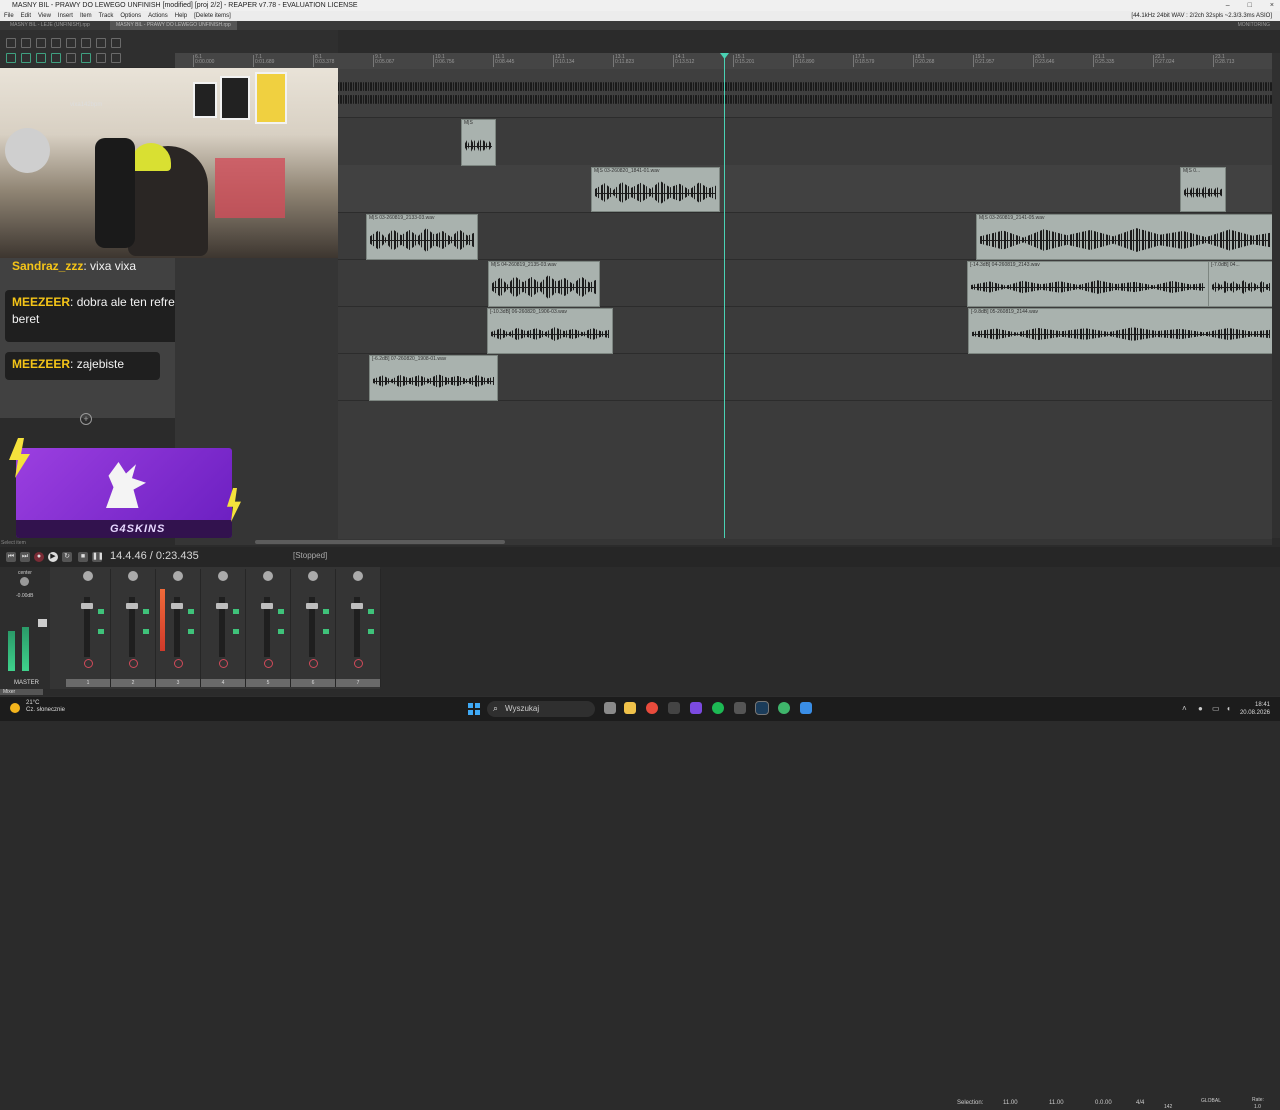 This screenshot has width=1280, height=1110. What do you see at coordinates (71, 58) in the screenshot?
I see `crossfade-icon` at bounding box center [71, 58].